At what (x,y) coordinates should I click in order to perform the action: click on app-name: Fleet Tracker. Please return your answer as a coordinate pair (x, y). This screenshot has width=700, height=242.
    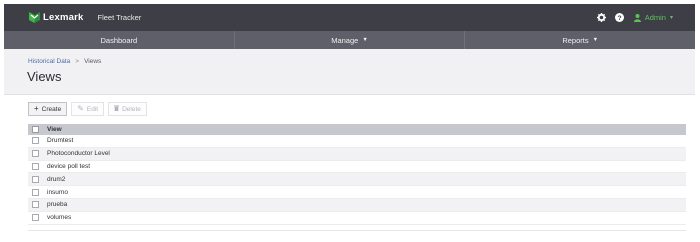
    Looking at the image, I should click on (119, 17).